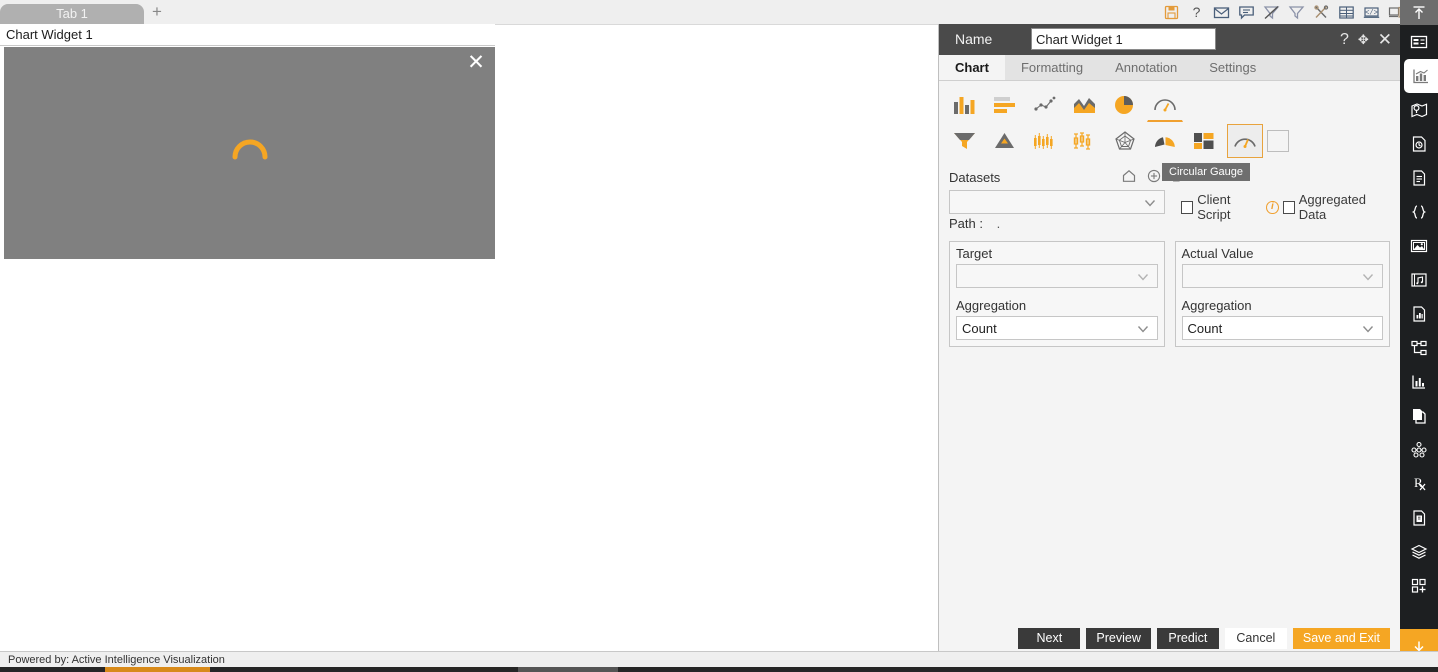 This screenshot has height=672, width=1438. Describe the element at coordinates (1419, 348) in the screenshot. I see `rail-hierarchy-icon` at that location.